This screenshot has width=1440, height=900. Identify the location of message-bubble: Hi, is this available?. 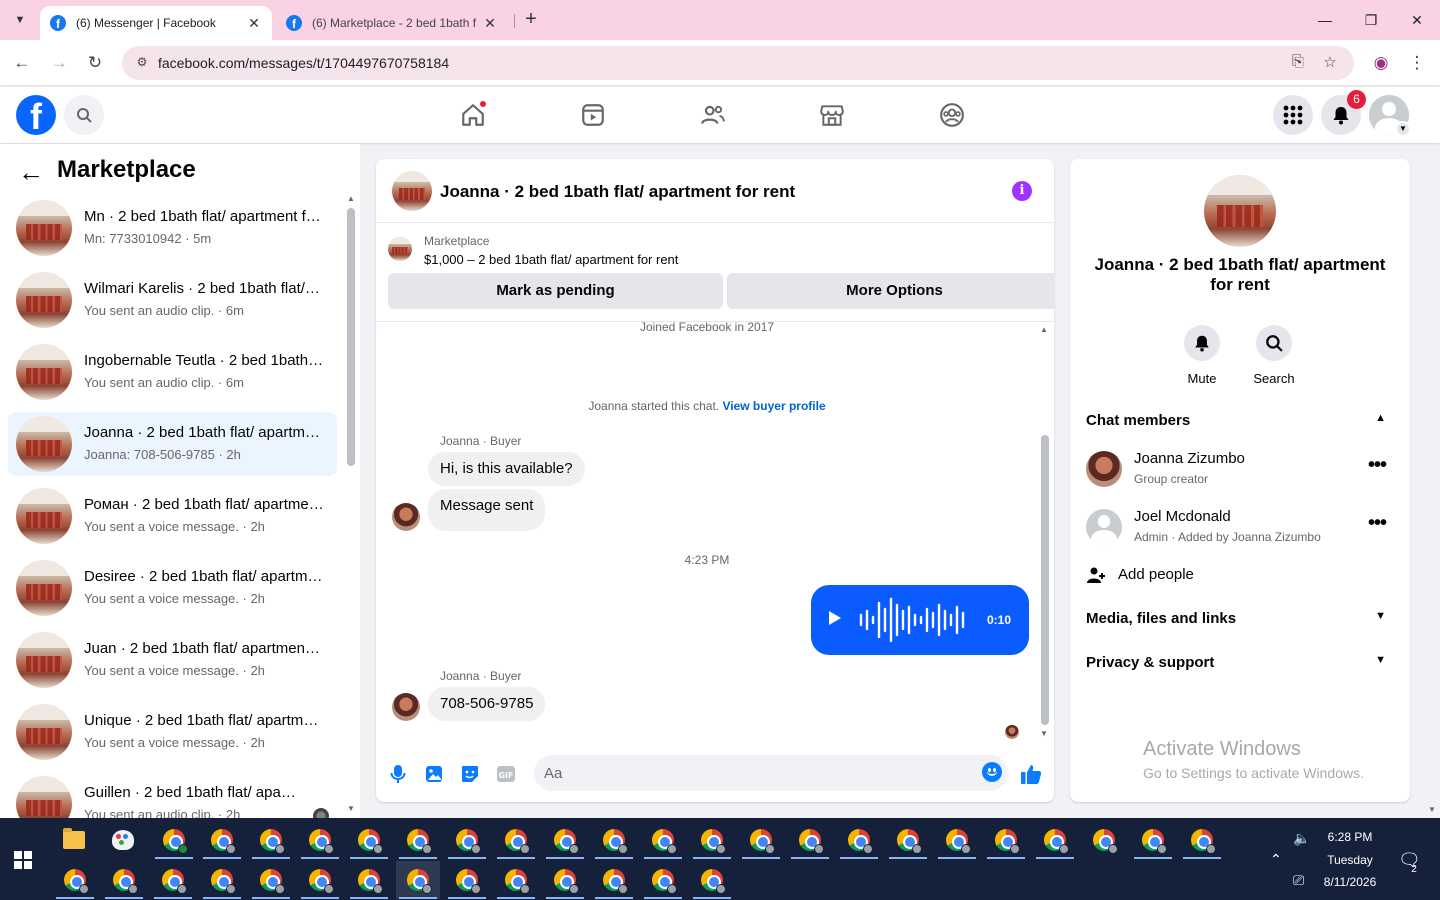
(506, 469).